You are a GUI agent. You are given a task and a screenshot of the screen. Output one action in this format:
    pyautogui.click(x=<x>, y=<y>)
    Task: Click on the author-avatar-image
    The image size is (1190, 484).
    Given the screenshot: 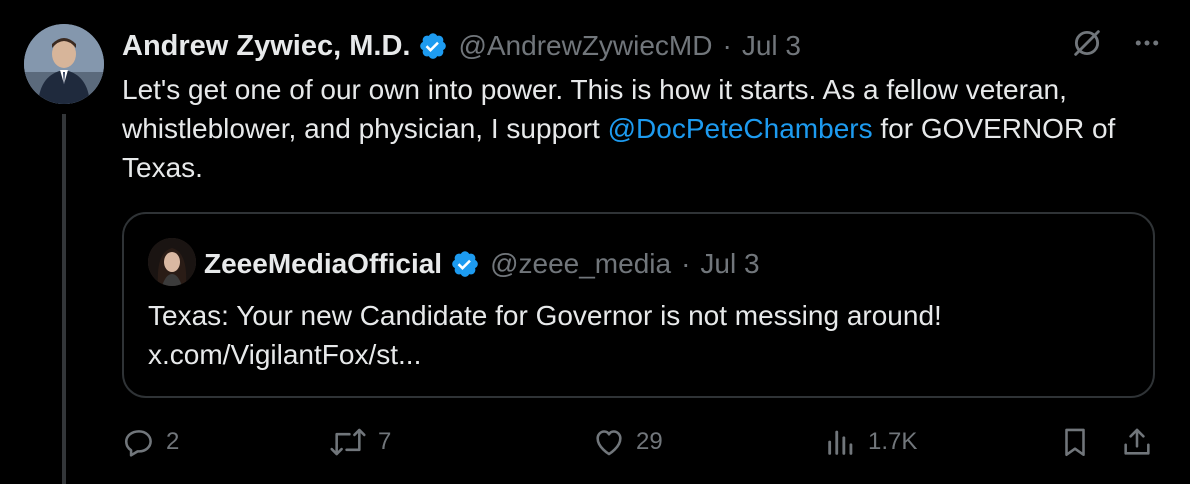 What is the action you would take?
    pyautogui.click(x=64, y=64)
    